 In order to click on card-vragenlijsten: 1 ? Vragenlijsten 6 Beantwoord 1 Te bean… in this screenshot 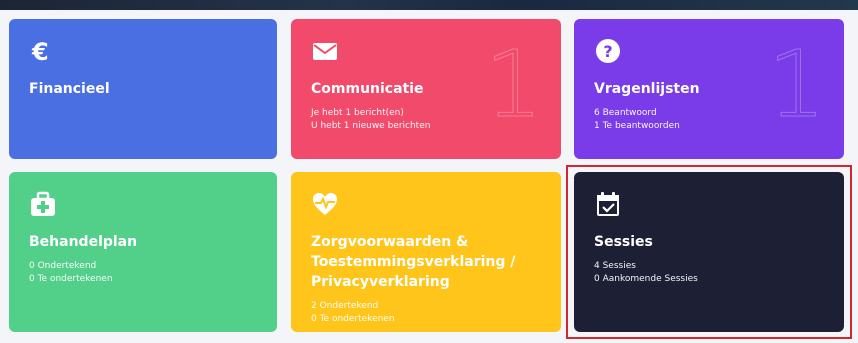, I will do `click(709, 89)`.